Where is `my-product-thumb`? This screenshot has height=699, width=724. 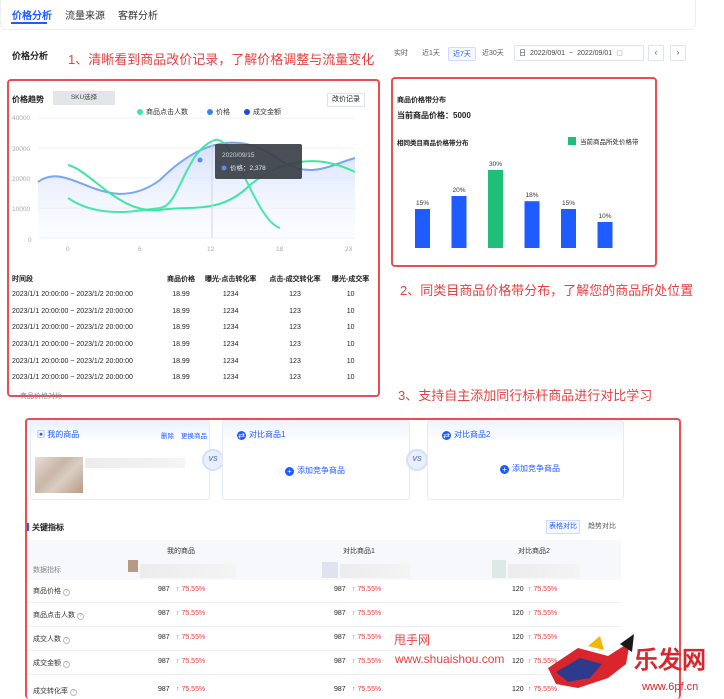
my-product-thumb is located at coordinates (133, 566).